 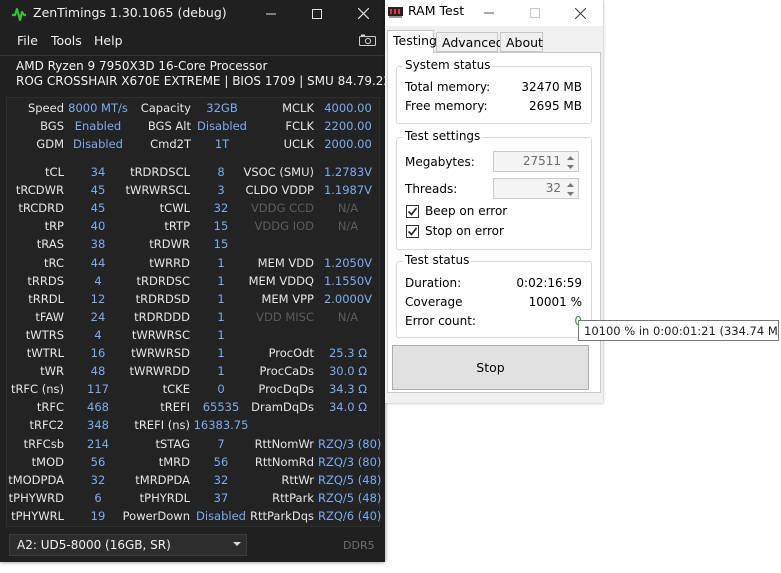 What do you see at coordinates (98, 108) in the screenshot?
I see `value-speed: 8000 MT/s` at bounding box center [98, 108].